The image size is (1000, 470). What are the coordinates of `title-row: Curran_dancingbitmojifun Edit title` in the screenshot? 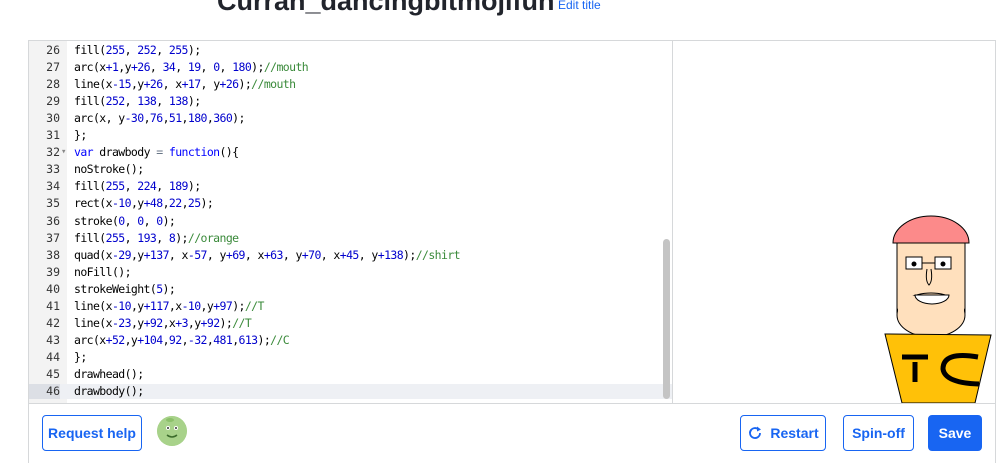 It's located at (500, 13).